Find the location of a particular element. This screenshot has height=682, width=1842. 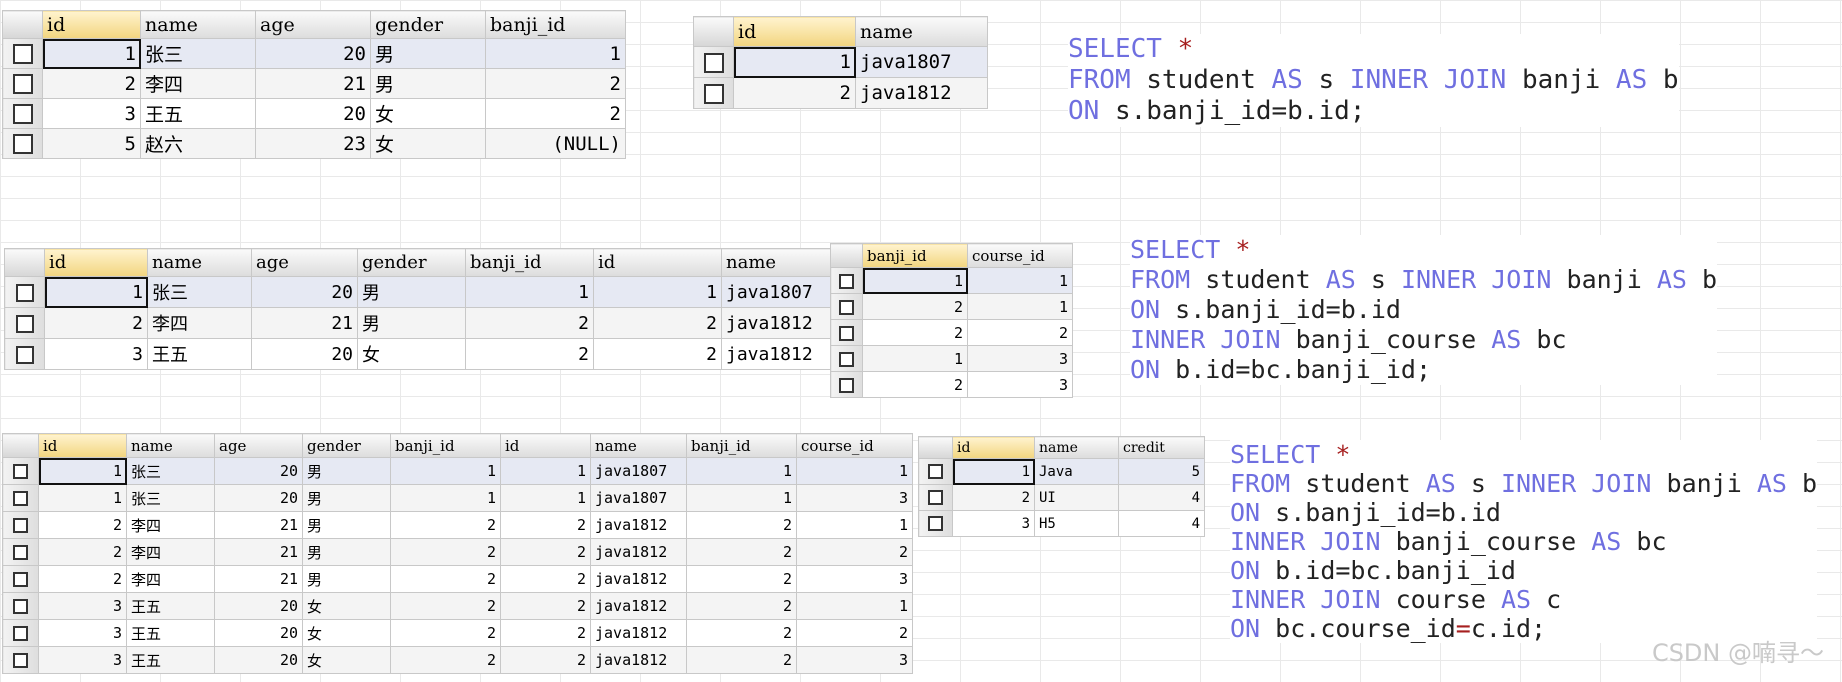

table-cell: Java is located at coordinates (1076, 471).